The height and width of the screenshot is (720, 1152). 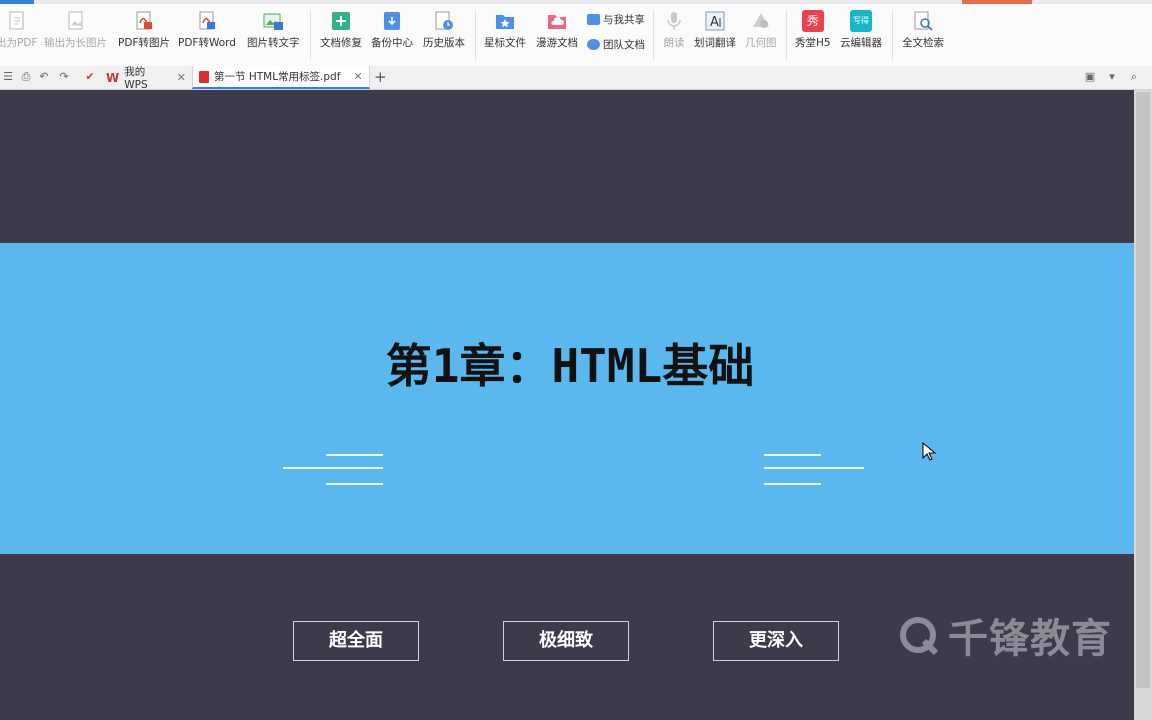 I want to click on print-preview-icon: ⎙, so click(x=26, y=77).